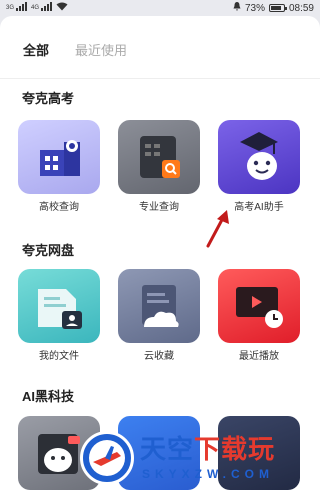 This screenshot has width=320, height=492. Describe the element at coordinates (237, 8) in the screenshot. I see `notification-icon` at that location.